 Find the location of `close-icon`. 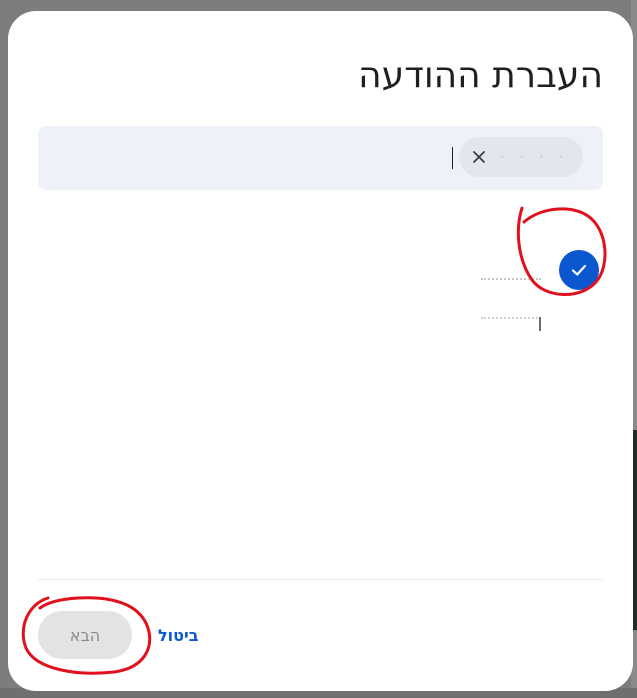

close-icon is located at coordinates (479, 157).